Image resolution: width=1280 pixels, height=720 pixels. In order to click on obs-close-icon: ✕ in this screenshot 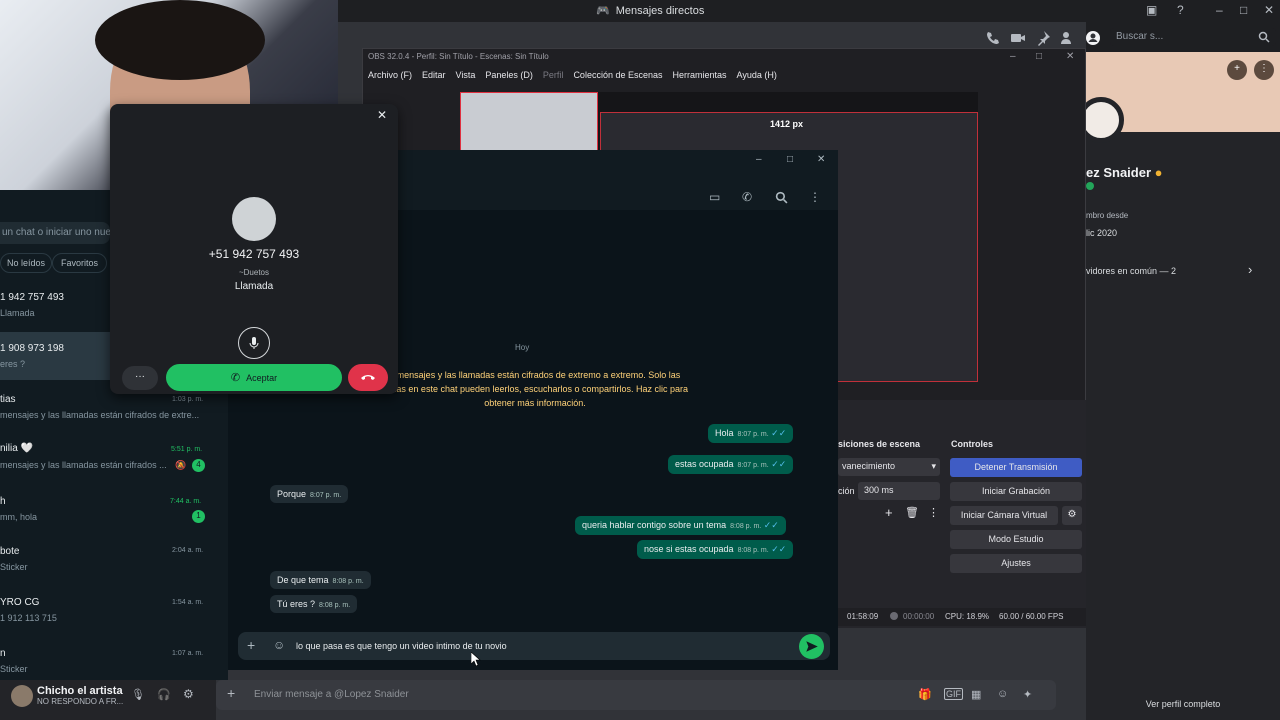, I will do `click(1070, 56)`.